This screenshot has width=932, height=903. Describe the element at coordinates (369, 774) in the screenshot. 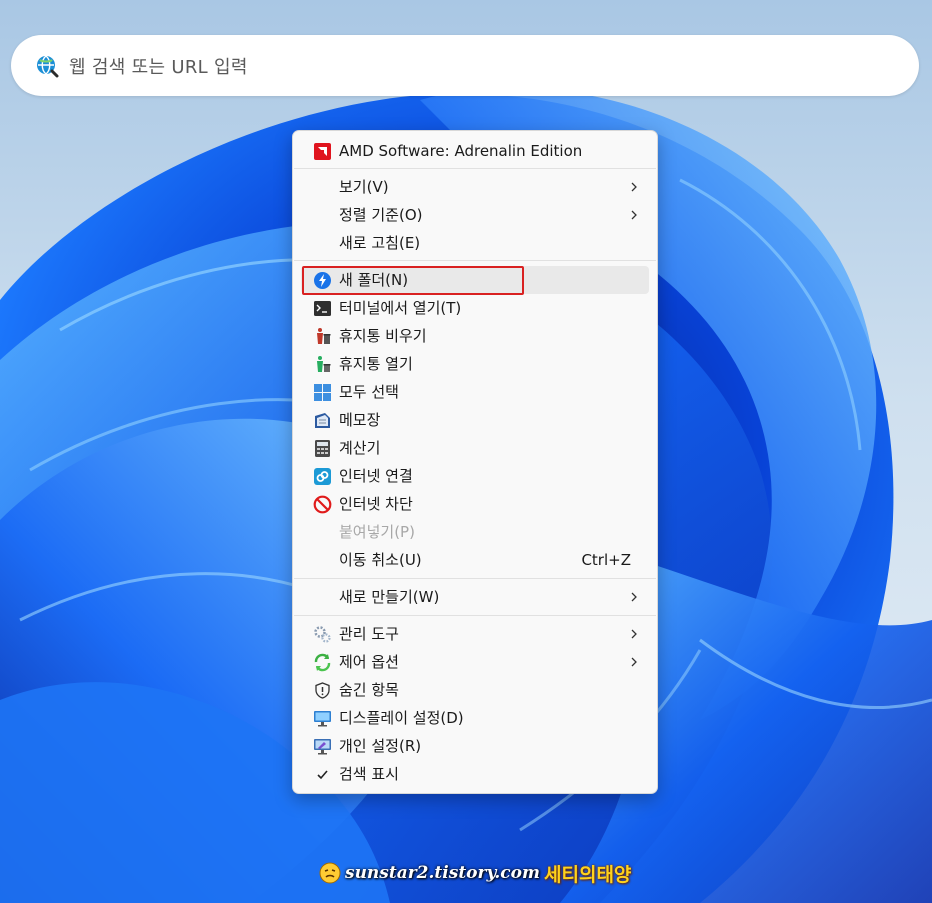

I see `menu-item-label: 검색 표시` at that location.